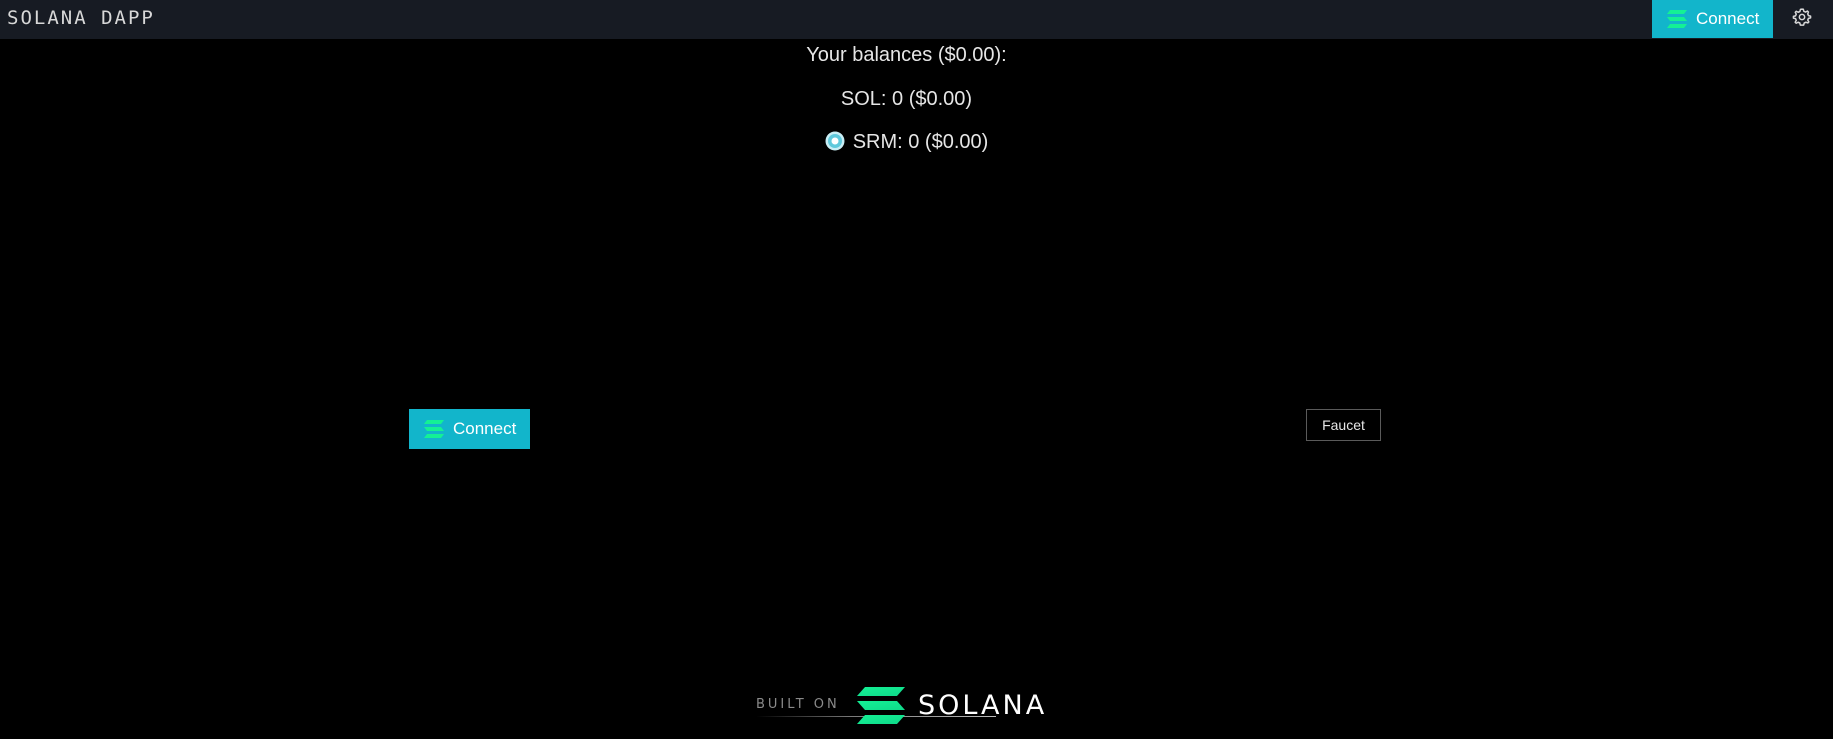 This screenshot has height=739, width=1833. I want to click on srm-token-icon, so click(835, 141).